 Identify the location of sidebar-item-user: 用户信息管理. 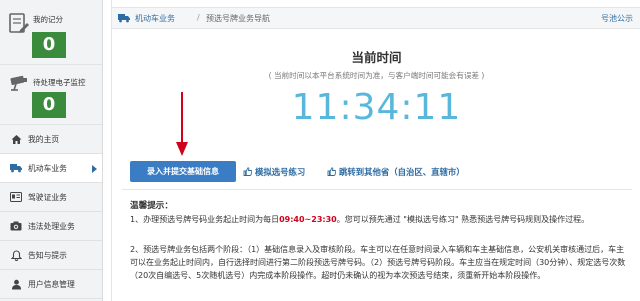
(51, 284).